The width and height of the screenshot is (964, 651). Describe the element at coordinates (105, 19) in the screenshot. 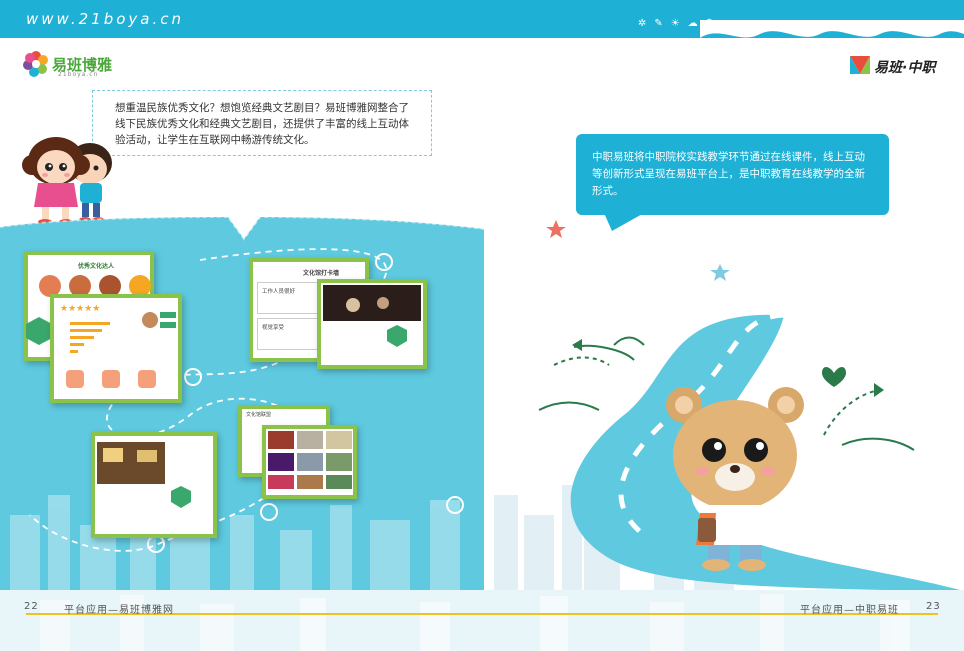

I see `site-url: www.21boya.cn` at that location.